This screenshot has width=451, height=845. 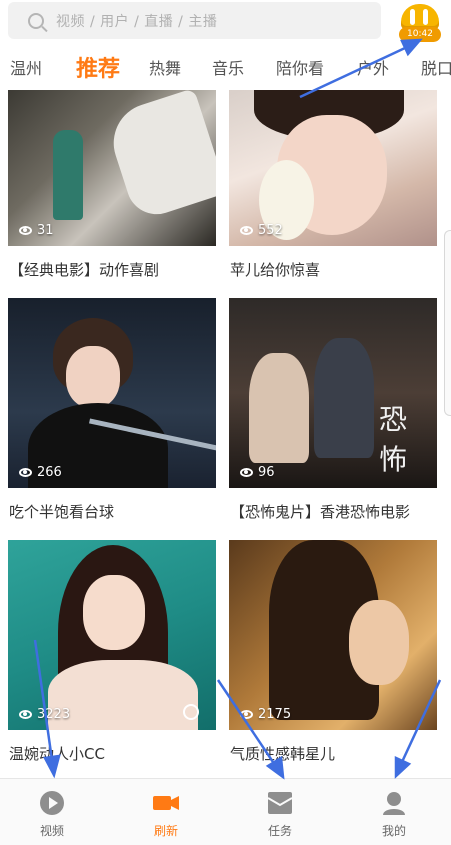 I want to click on side-drawer-handle, so click(x=447, y=323).